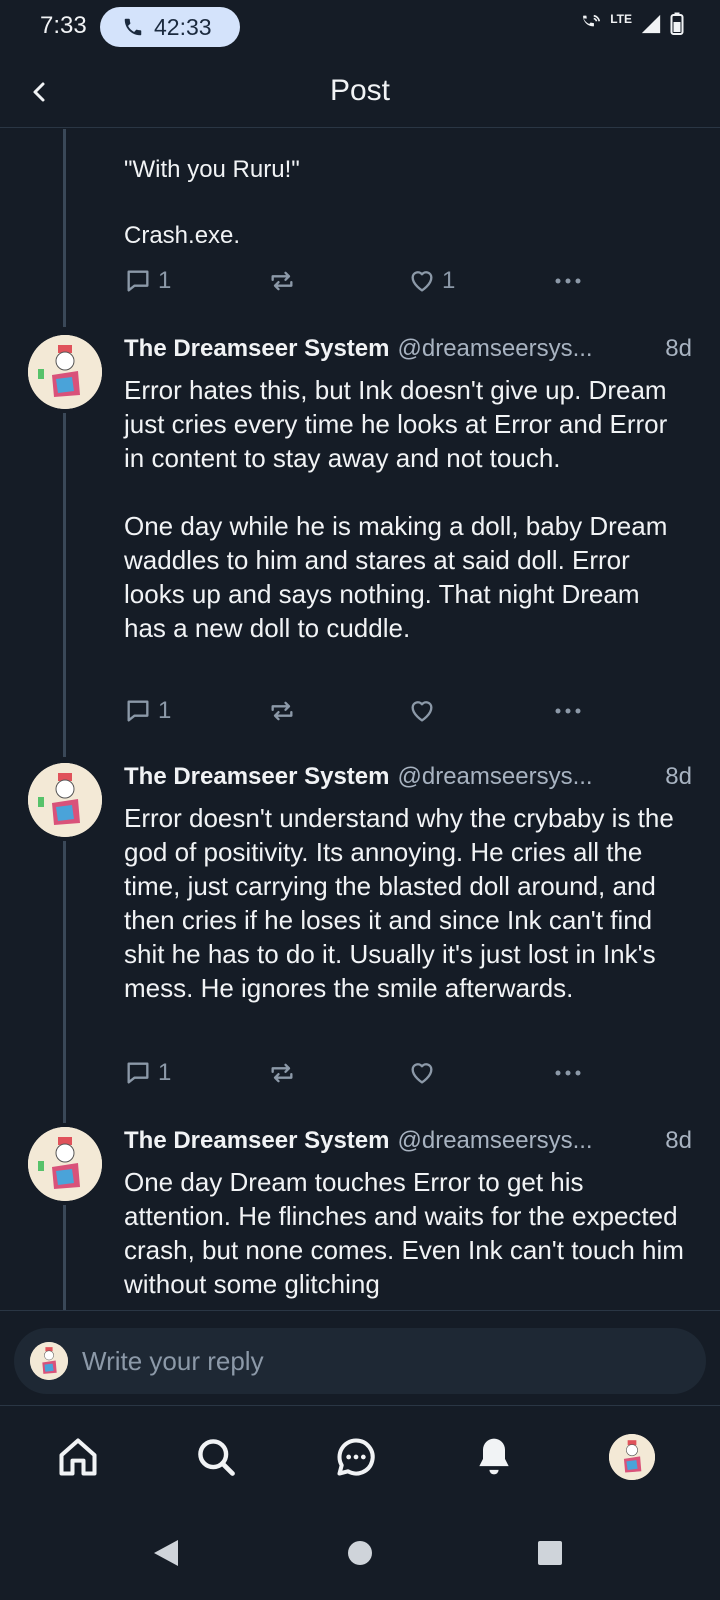 This screenshot has width=720, height=1600. What do you see at coordinates (360, 1361) in the screenshot?
I see `reply-input: Write your reply` at bounding box center [360, 1361].